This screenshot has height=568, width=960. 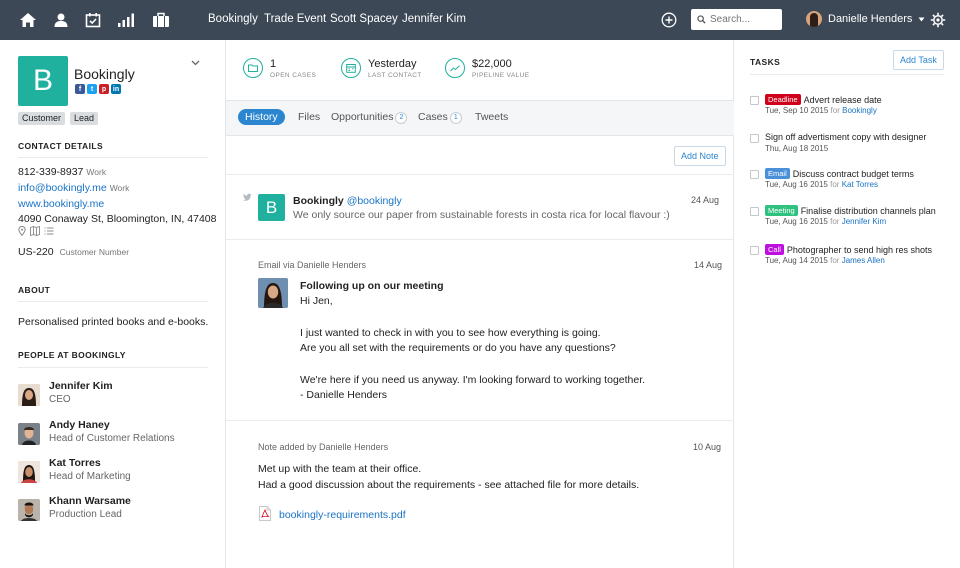 What do you see at coordinates (434, 19) in the screenshot?
I see `nav-link-jennifer-kim: Jennifer Kim` at bounding box center [434, 19].